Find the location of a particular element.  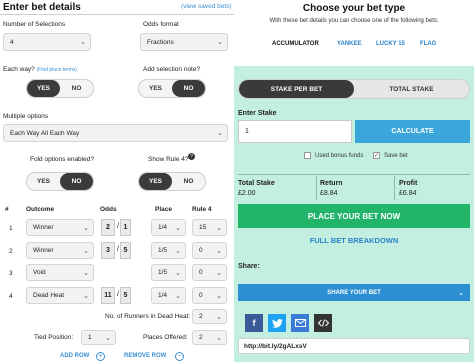

each-way-toggle: YES NO is located at coordinates (60, 88).